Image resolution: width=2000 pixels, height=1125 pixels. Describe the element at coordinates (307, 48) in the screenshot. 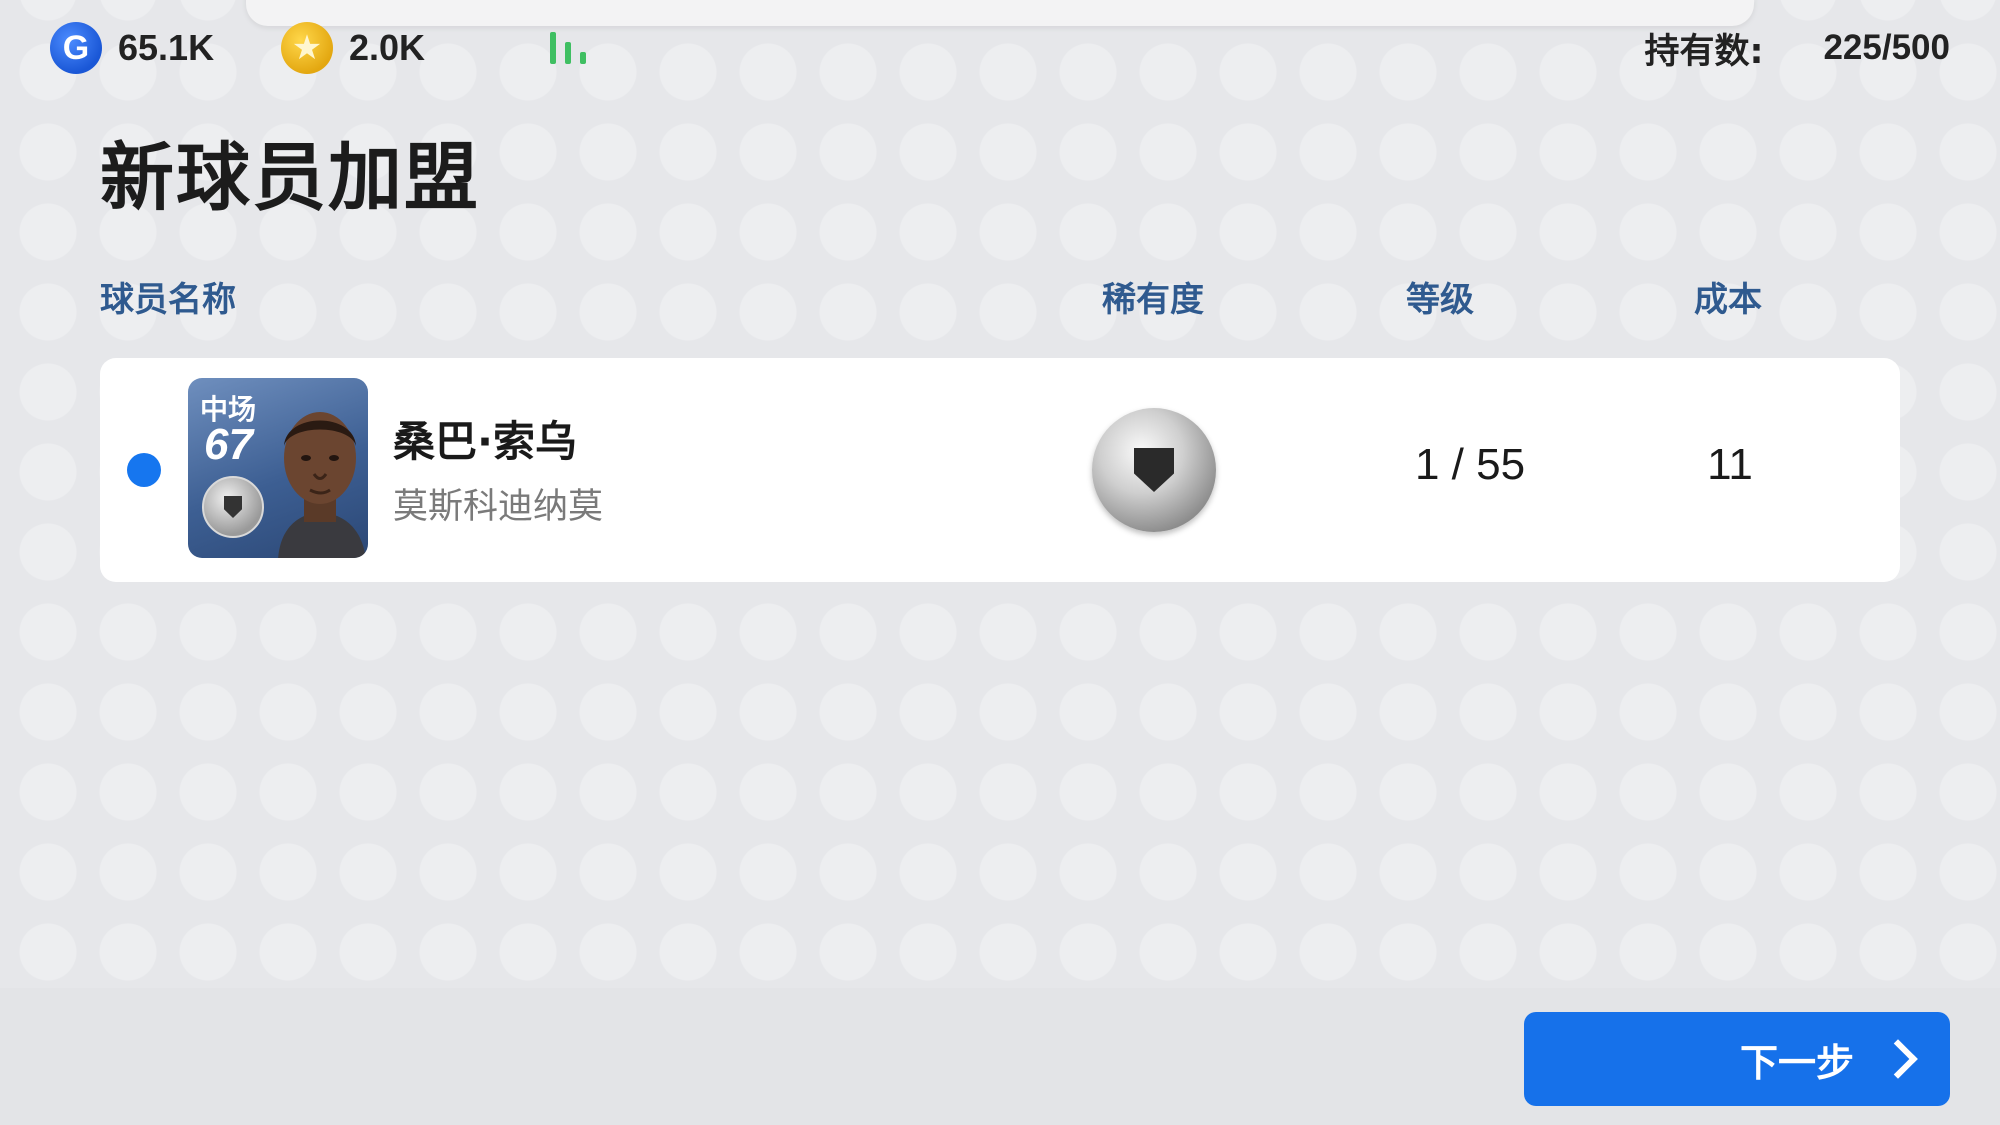

I see `star-coin-icon: ★` at that location.